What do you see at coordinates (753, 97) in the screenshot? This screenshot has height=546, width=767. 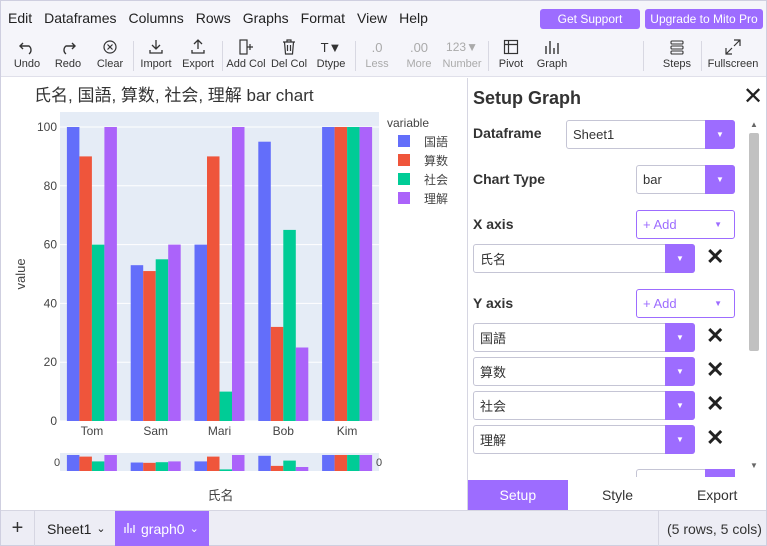 I see `close-icon: ✕` at bounding box center [753, 97].